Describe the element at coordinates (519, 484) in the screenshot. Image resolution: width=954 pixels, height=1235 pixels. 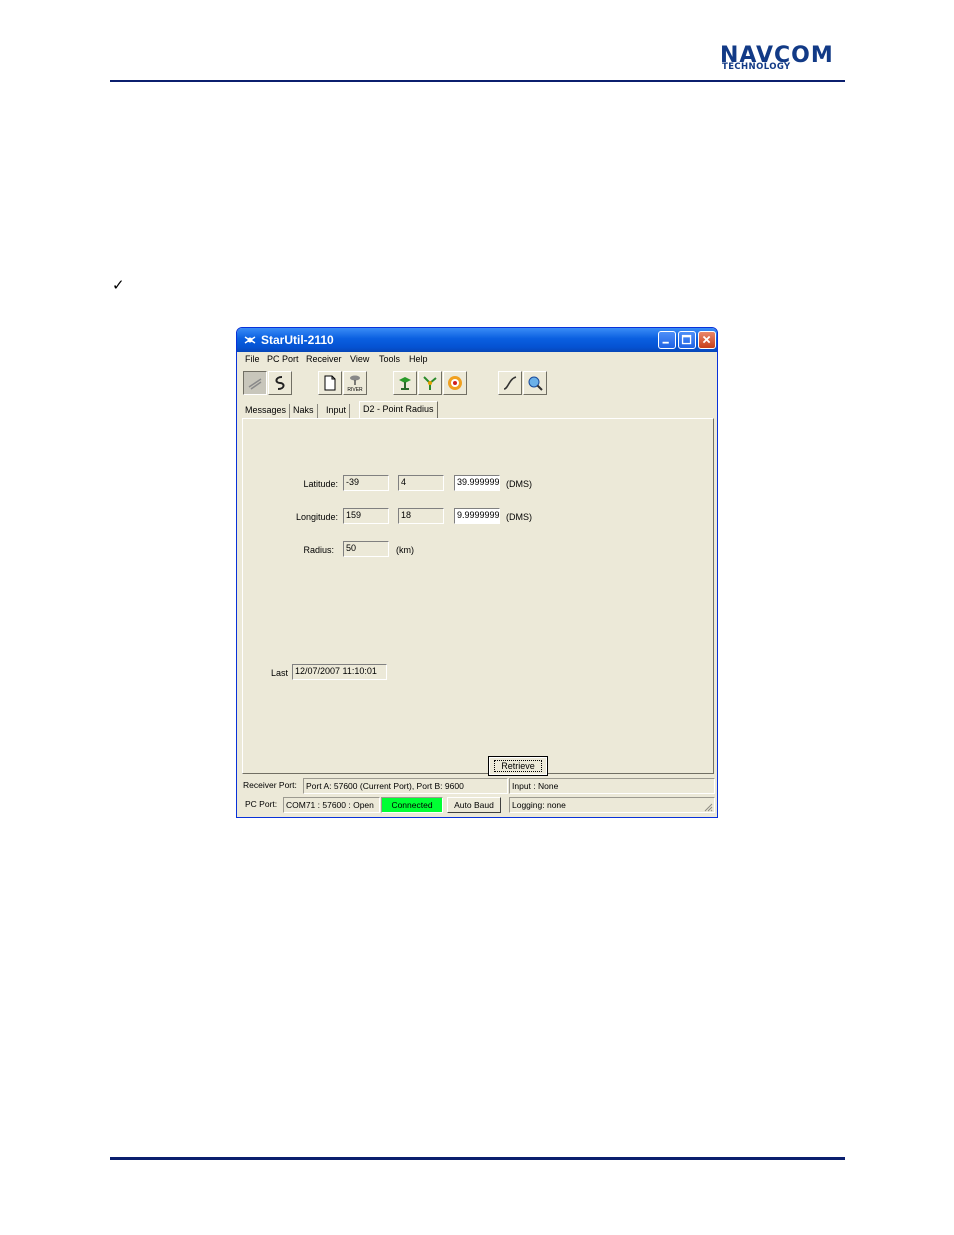
I see `latitude-unit: (DMS)` at that location.